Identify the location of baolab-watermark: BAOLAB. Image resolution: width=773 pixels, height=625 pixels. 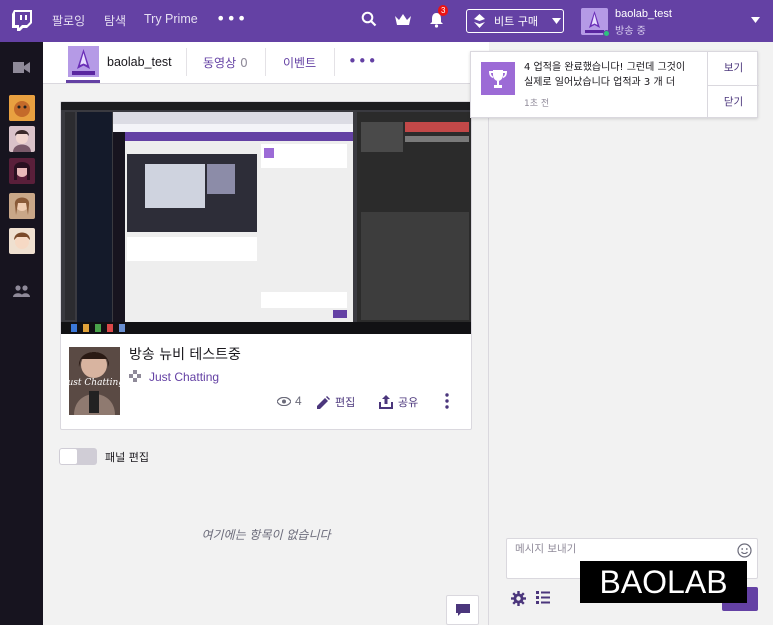
(663, 582).